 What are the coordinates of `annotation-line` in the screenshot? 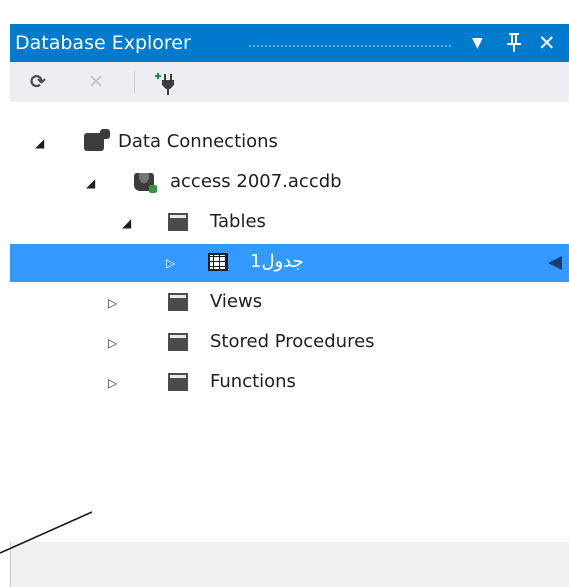 It's located at (46, 532).